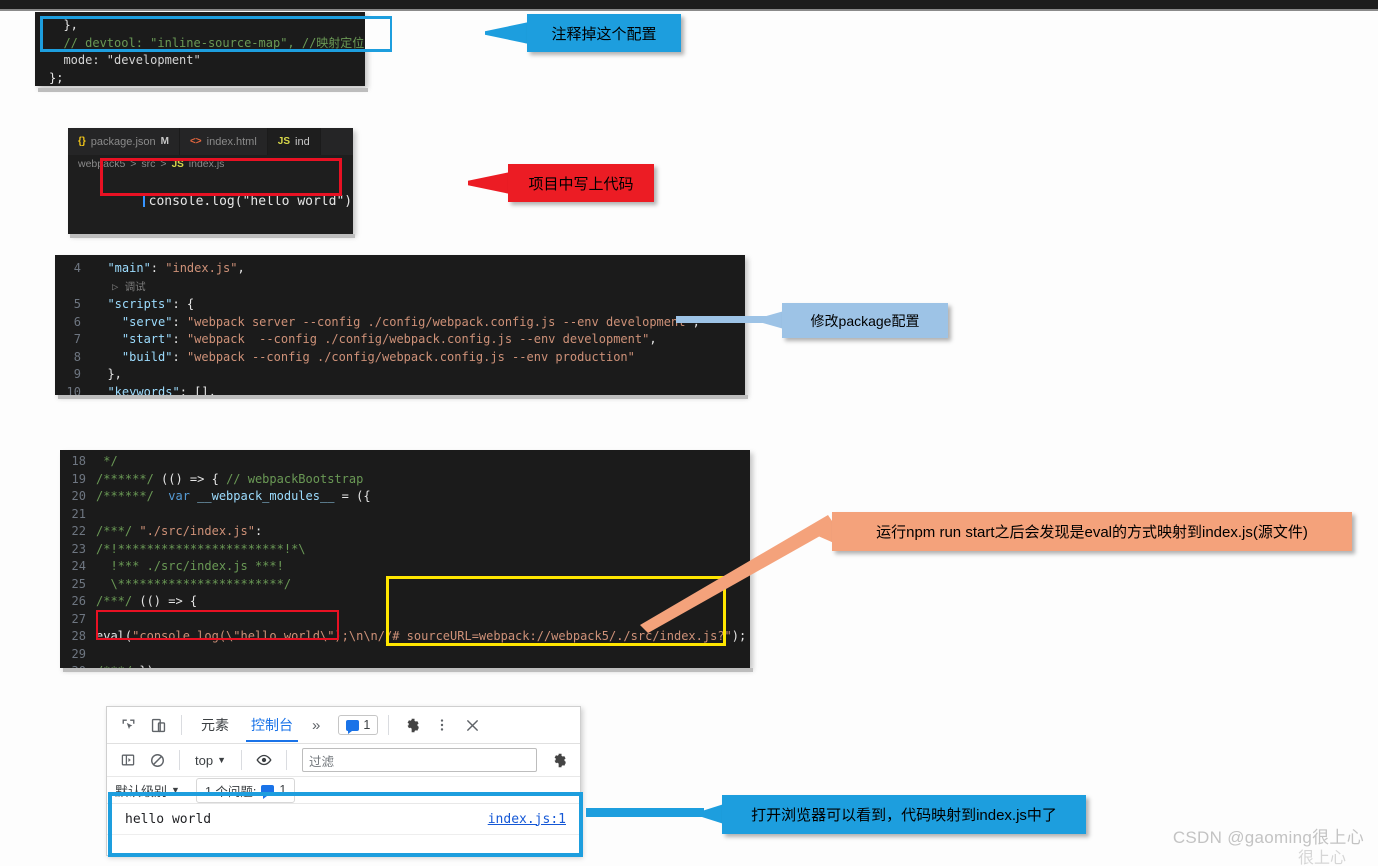  Describe the element at coordinates (133, 339) in the screenshot. I see `code-text: "start"` at that location.